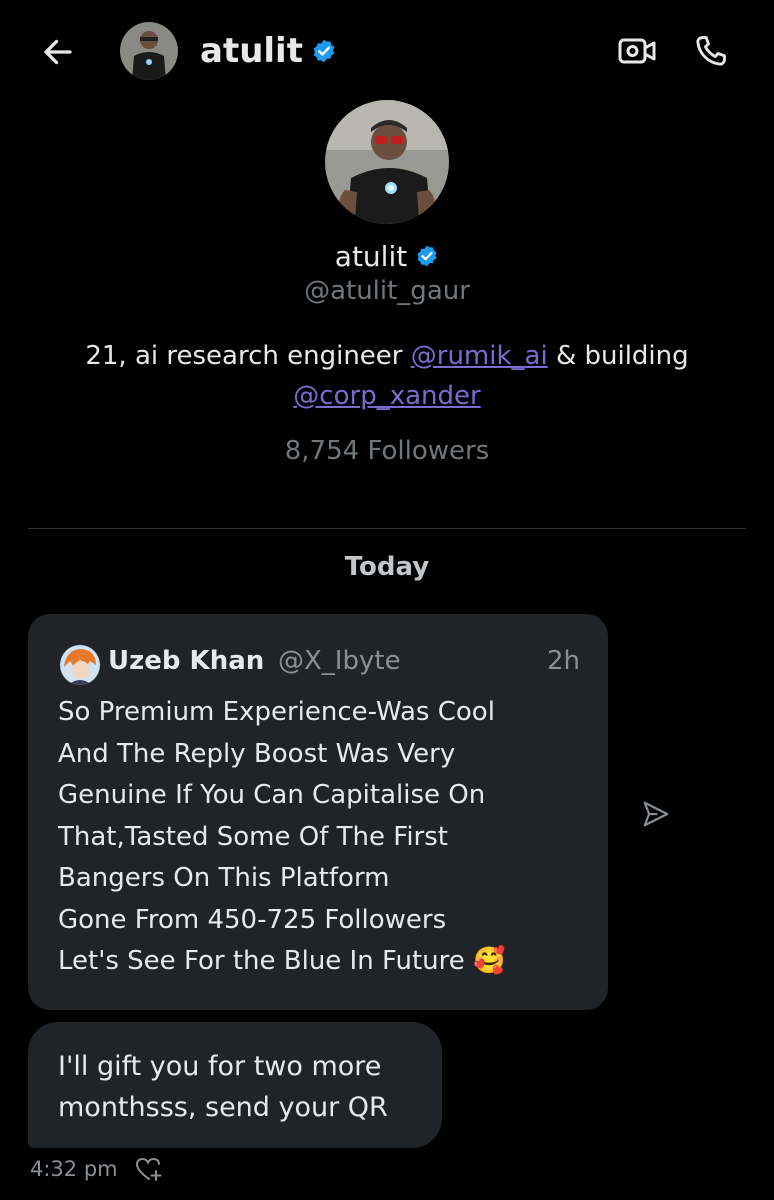 The image size is (774, 1200). What do you see at coordinates (74, 1169) in the screenshot?
I see `message-timestamp: 4:32 pm` at bounding box center [74, 1169].